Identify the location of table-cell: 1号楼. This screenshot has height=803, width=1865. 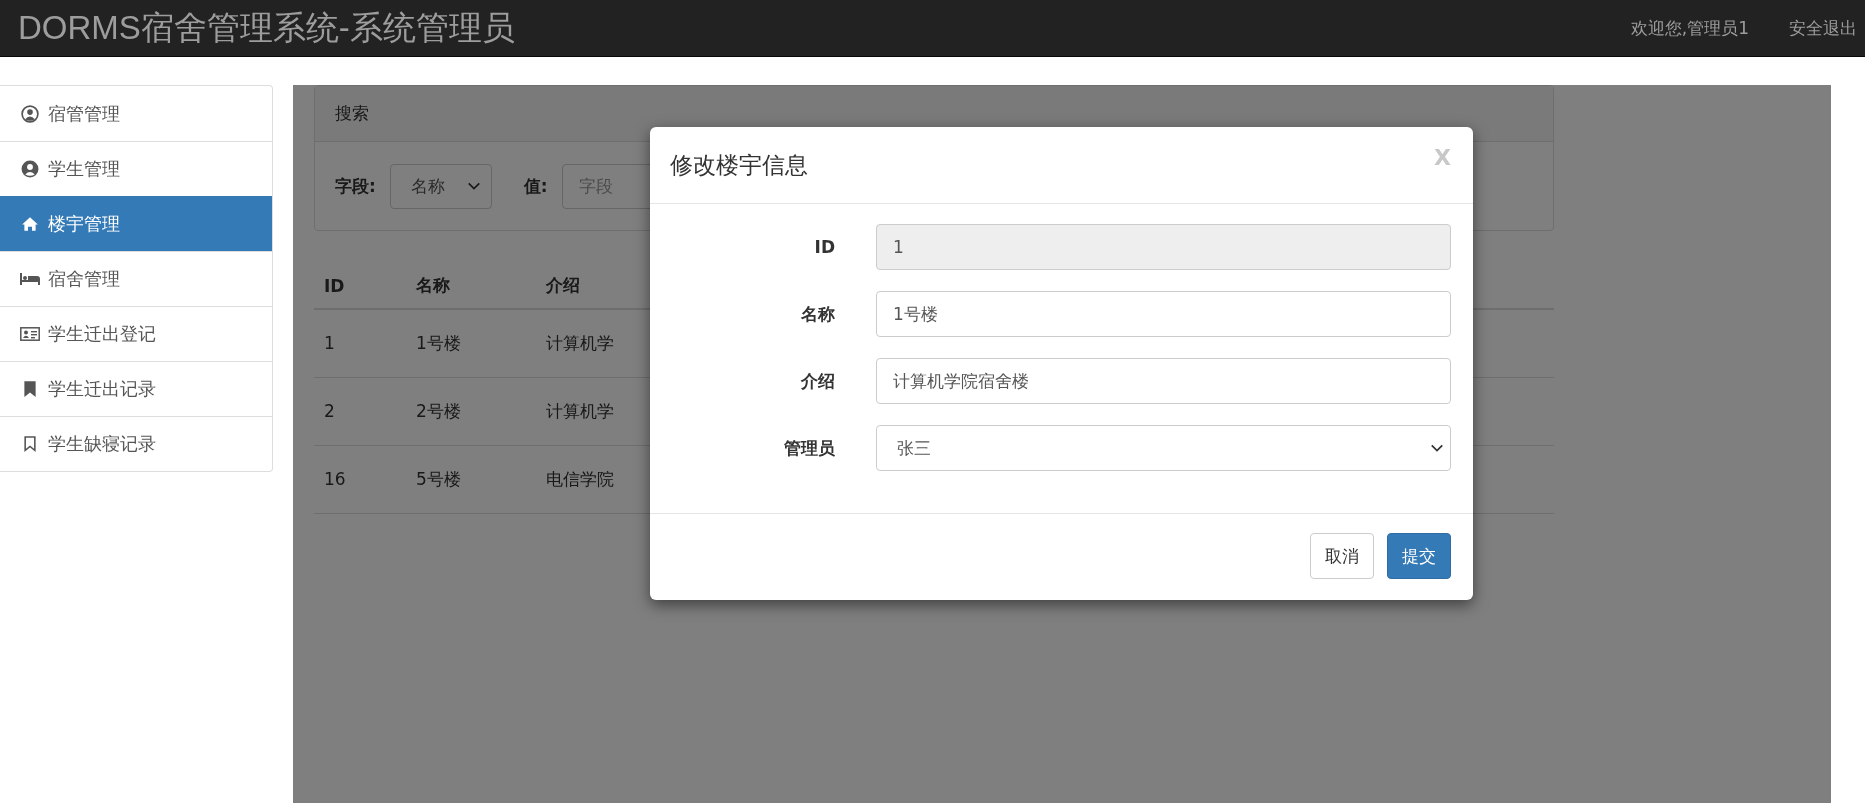
(471, 343).